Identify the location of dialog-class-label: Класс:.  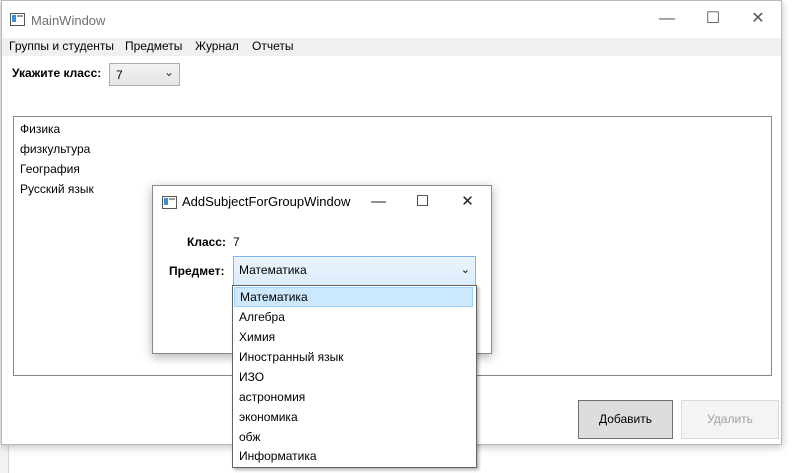
(206, 242).